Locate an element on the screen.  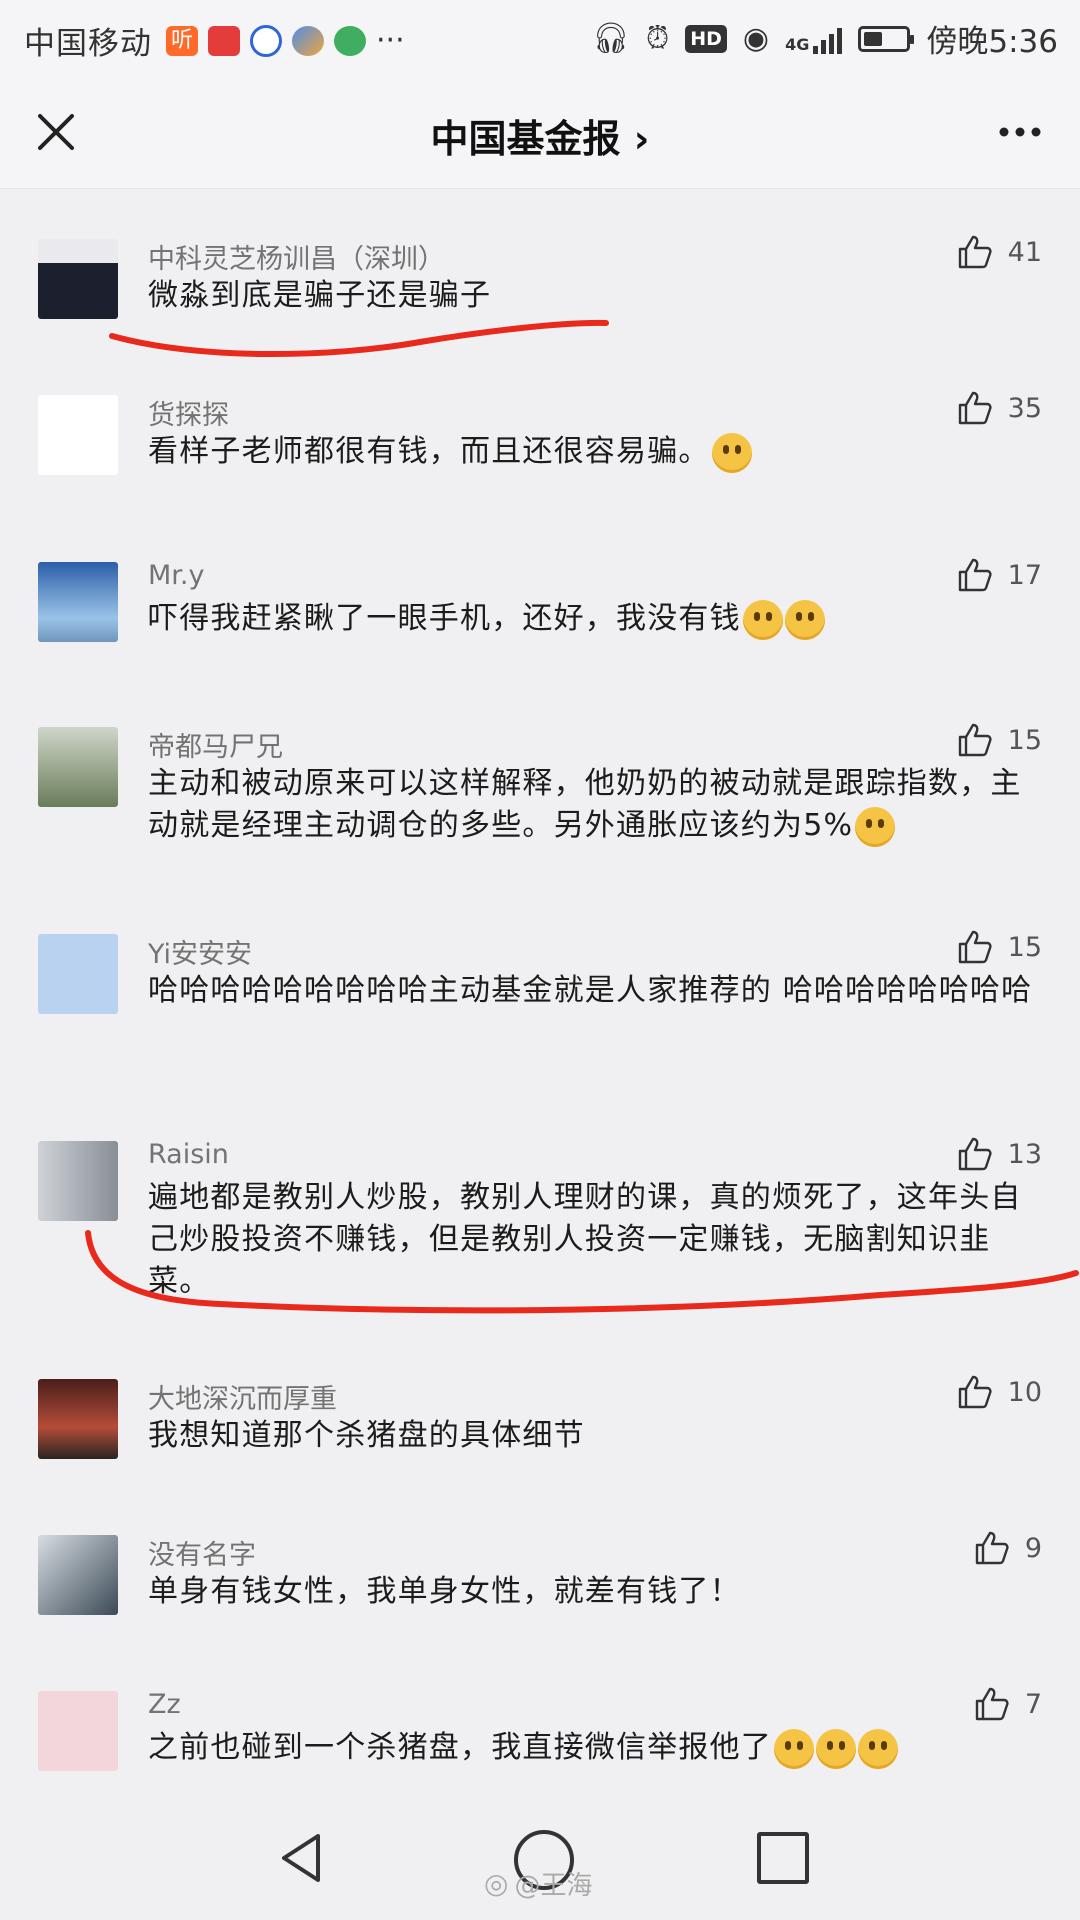
comment-item: 没有名字 单身有钱女性，我单身女性，就差有钱了！ 9 is located at coordinates (540, 1594).